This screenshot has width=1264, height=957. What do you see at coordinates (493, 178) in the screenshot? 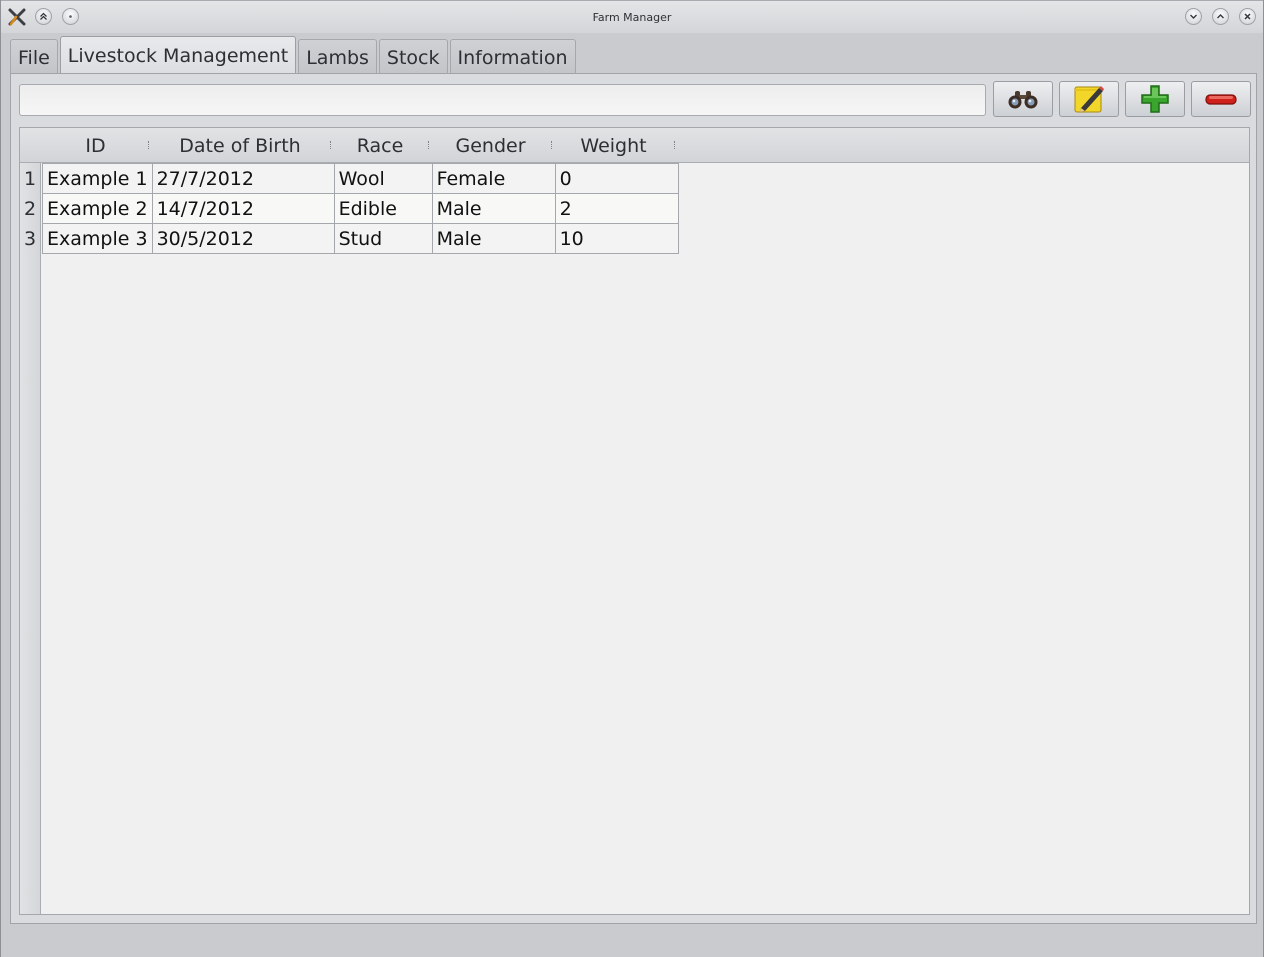
I see `cell-gender: Female` at bounding box center [493, 178].